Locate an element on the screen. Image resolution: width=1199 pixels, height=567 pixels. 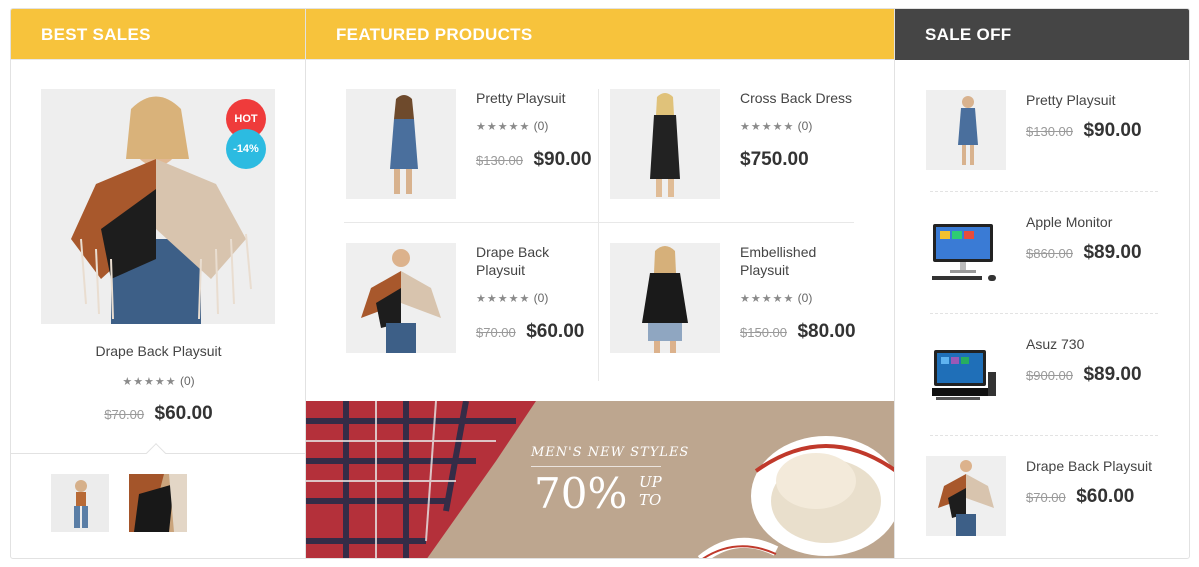
promo-banner: MEN'S NEW STYLES 70% UP TO is located at coordinates (600, 479).